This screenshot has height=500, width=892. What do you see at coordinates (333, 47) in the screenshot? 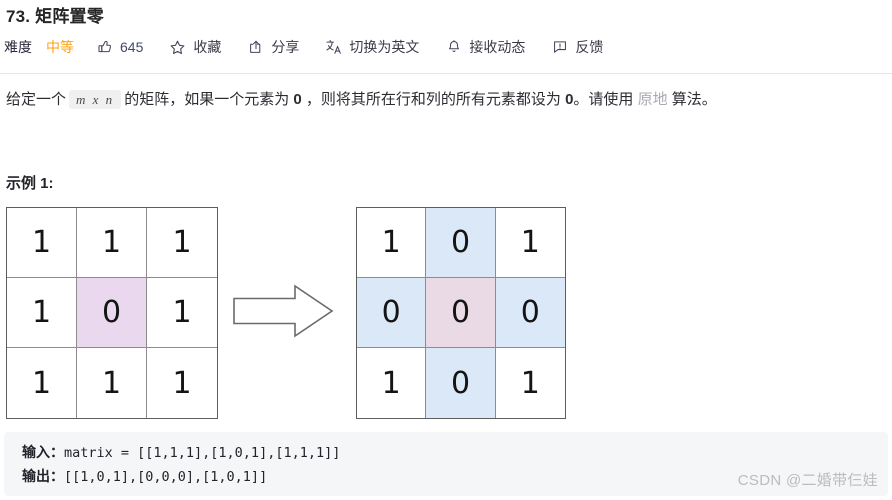
I see `translate-icon` at bounding box center [333, 47].